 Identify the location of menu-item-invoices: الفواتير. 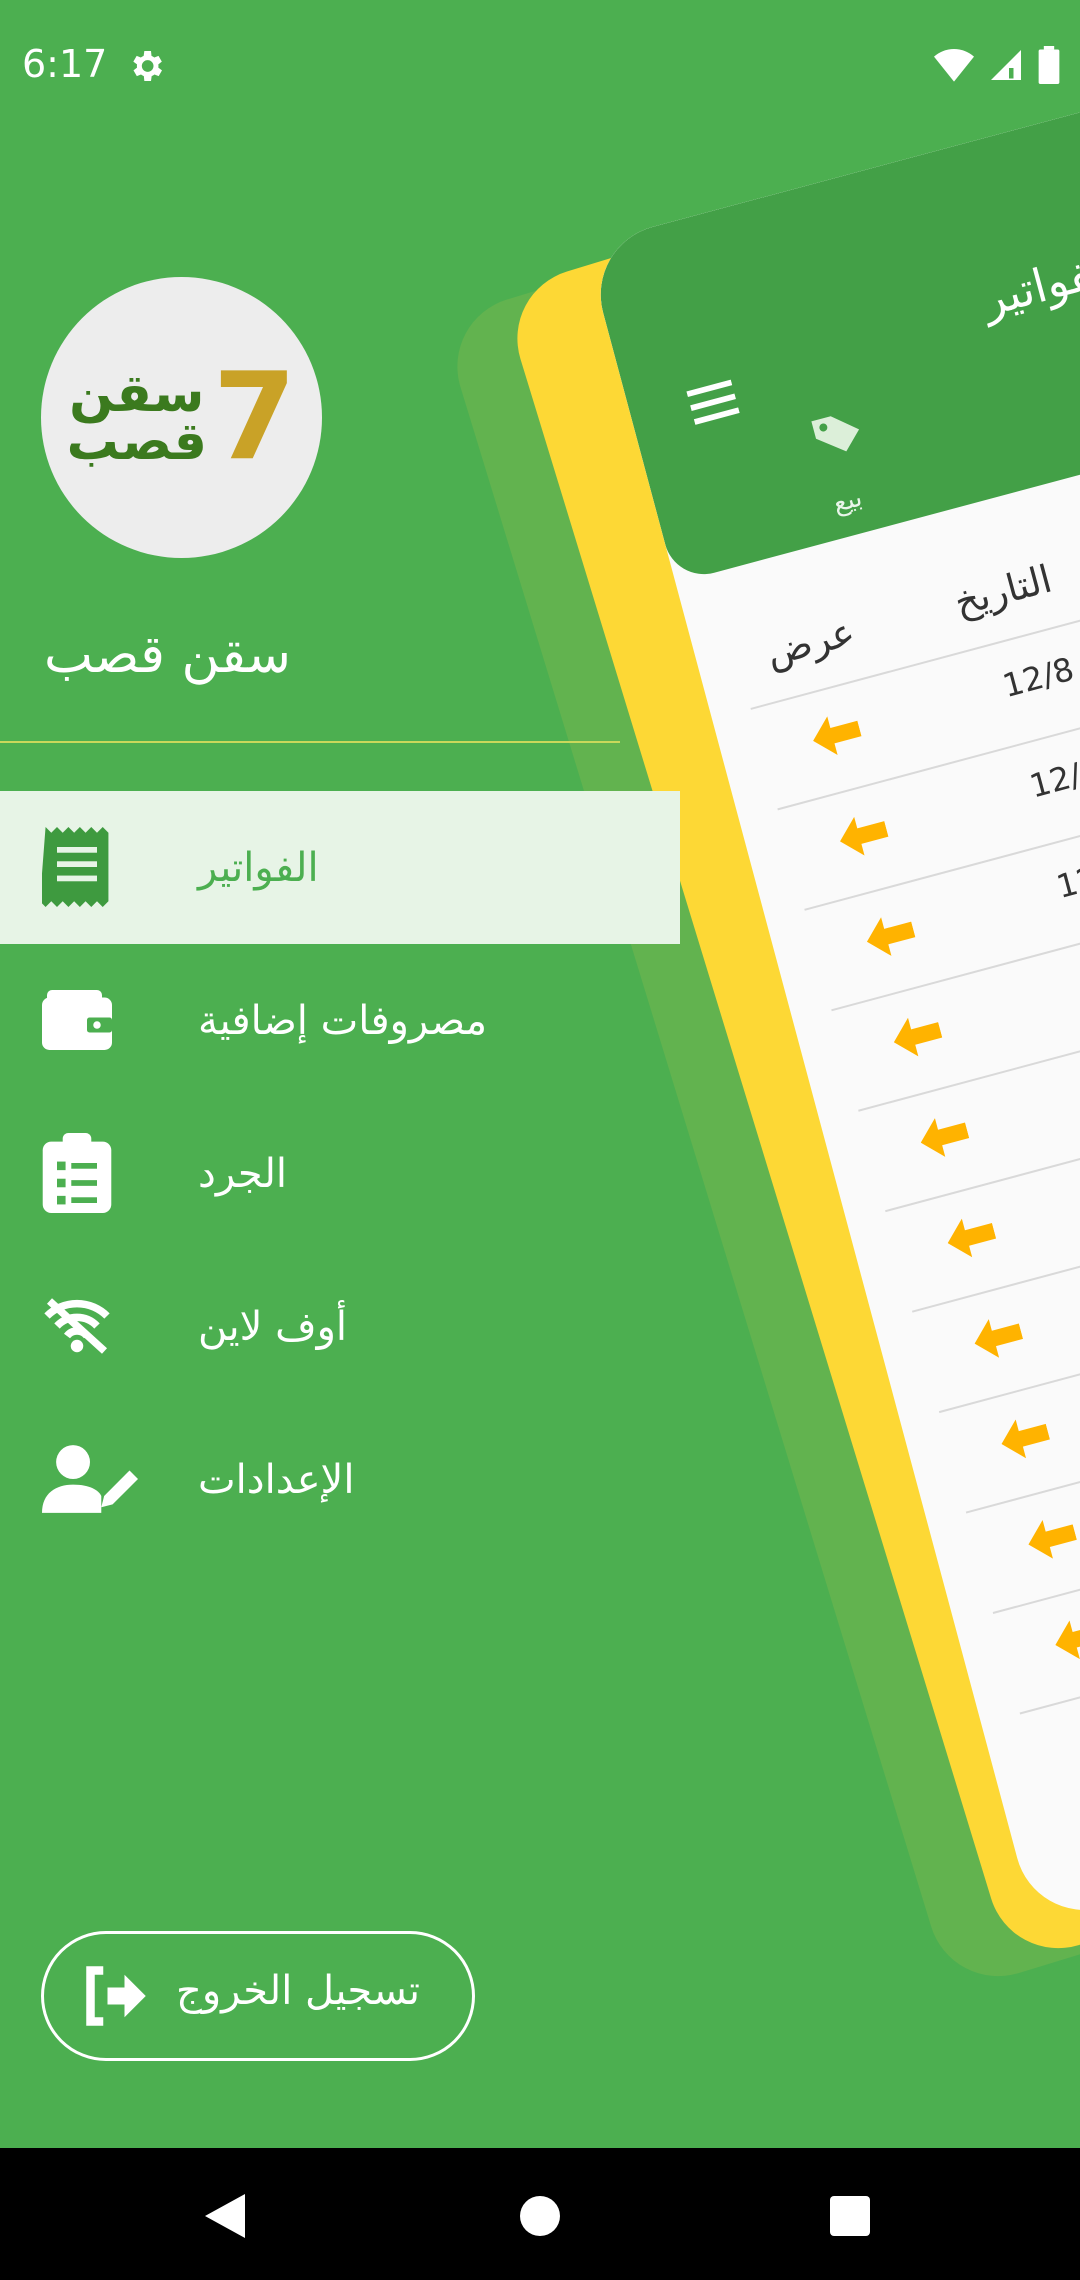
(340, 867).